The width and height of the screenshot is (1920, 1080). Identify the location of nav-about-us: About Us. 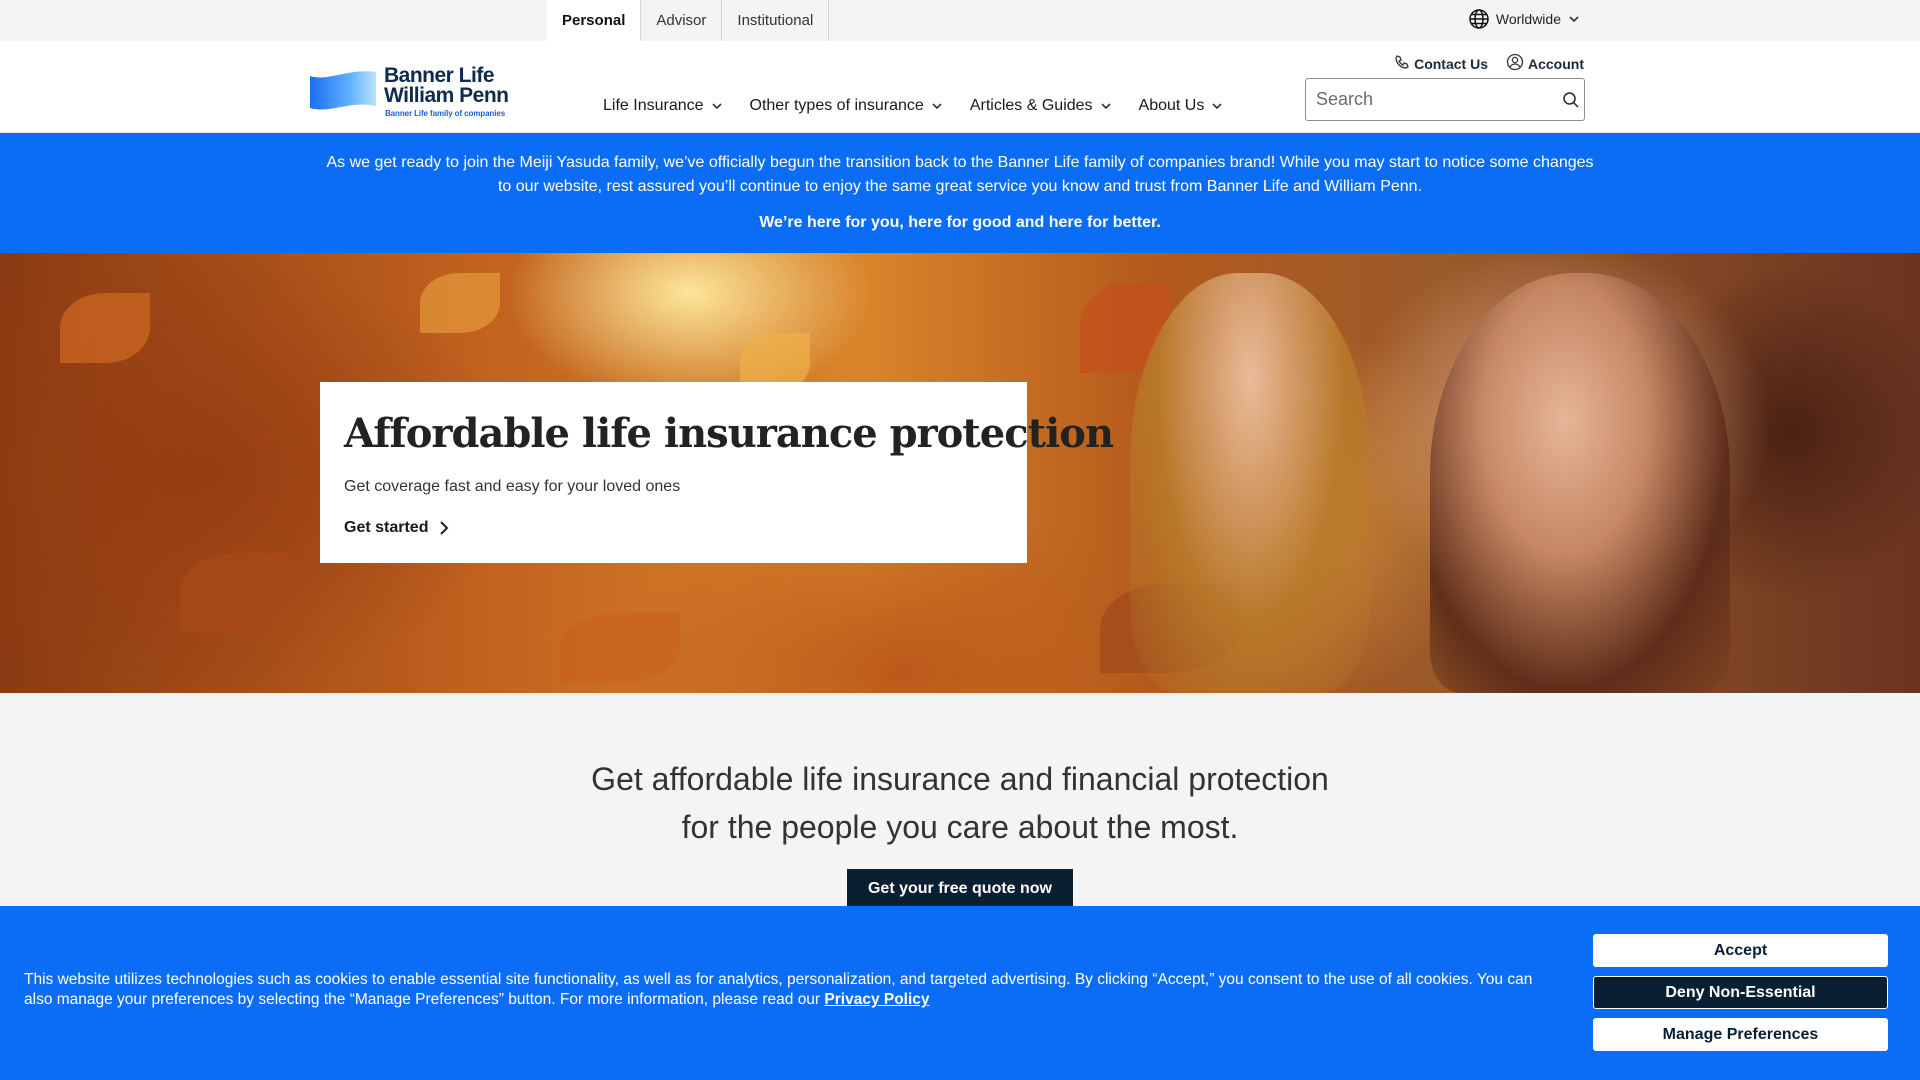
(1181, 106).